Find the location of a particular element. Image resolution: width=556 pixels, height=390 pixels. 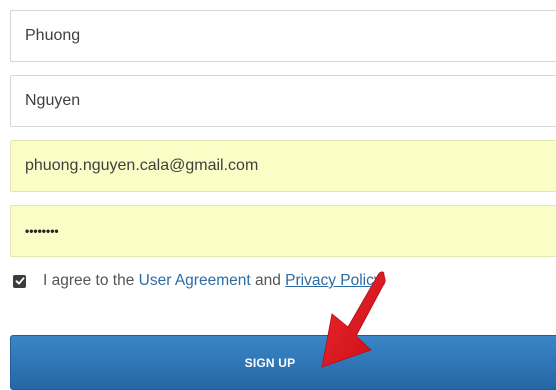

email-field: phuong.nguyen.cala@gmail.com is located at coordinates (283, 166).